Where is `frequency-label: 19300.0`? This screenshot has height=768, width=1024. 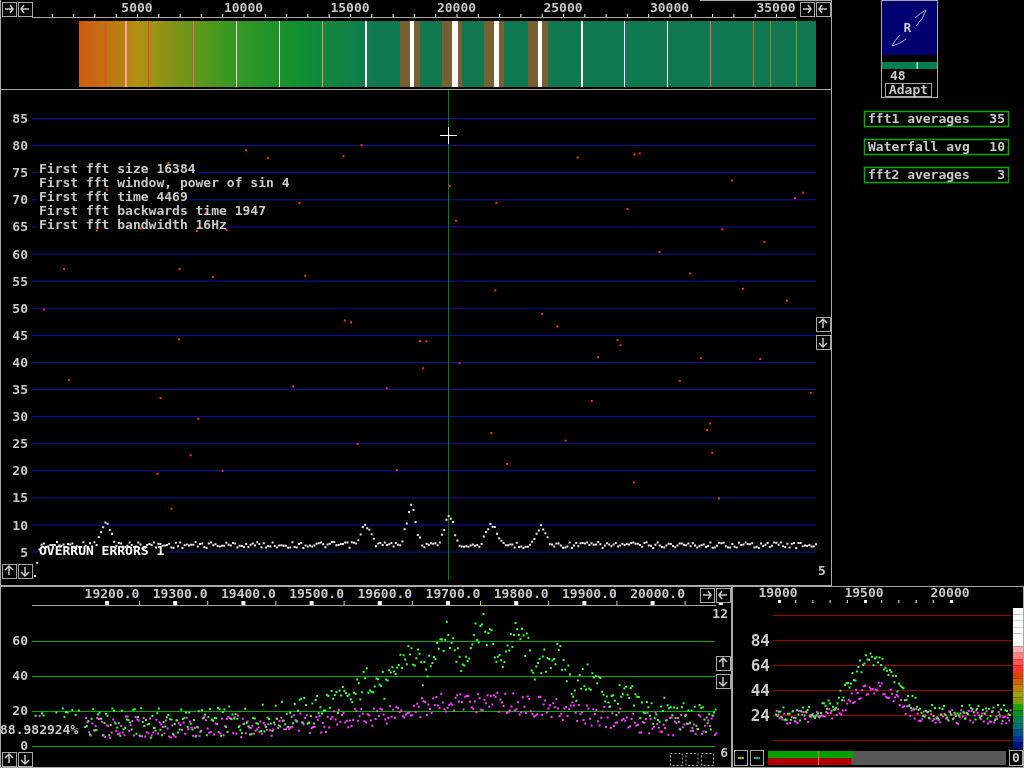 frequency-label: 19300.0 is located at coordinates (180, 593).